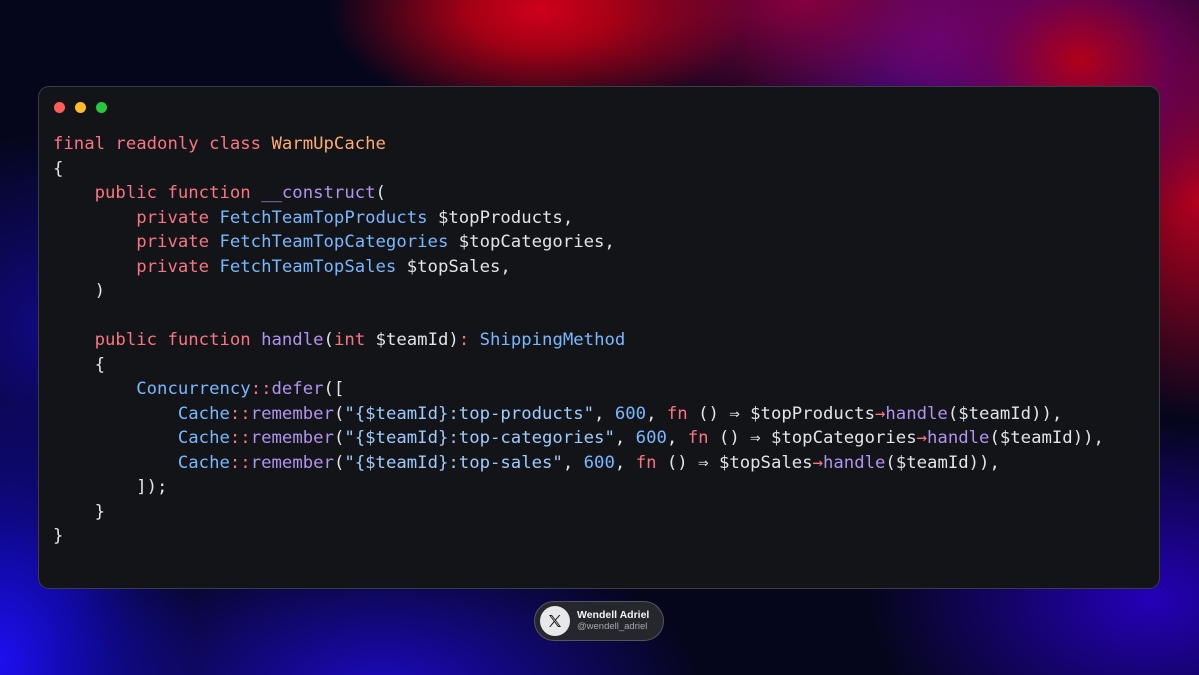  I want to click on badge-text: Wendell Adriel @wendell_adriel, so click(613, 621).